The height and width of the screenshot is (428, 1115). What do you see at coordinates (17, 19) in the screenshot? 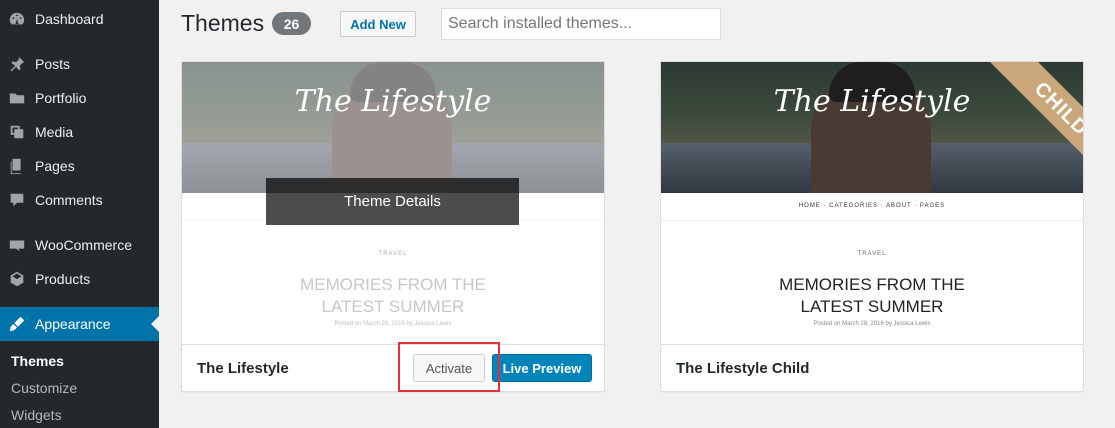
I see `dashboard-icon` at bounding box center [17, 19].